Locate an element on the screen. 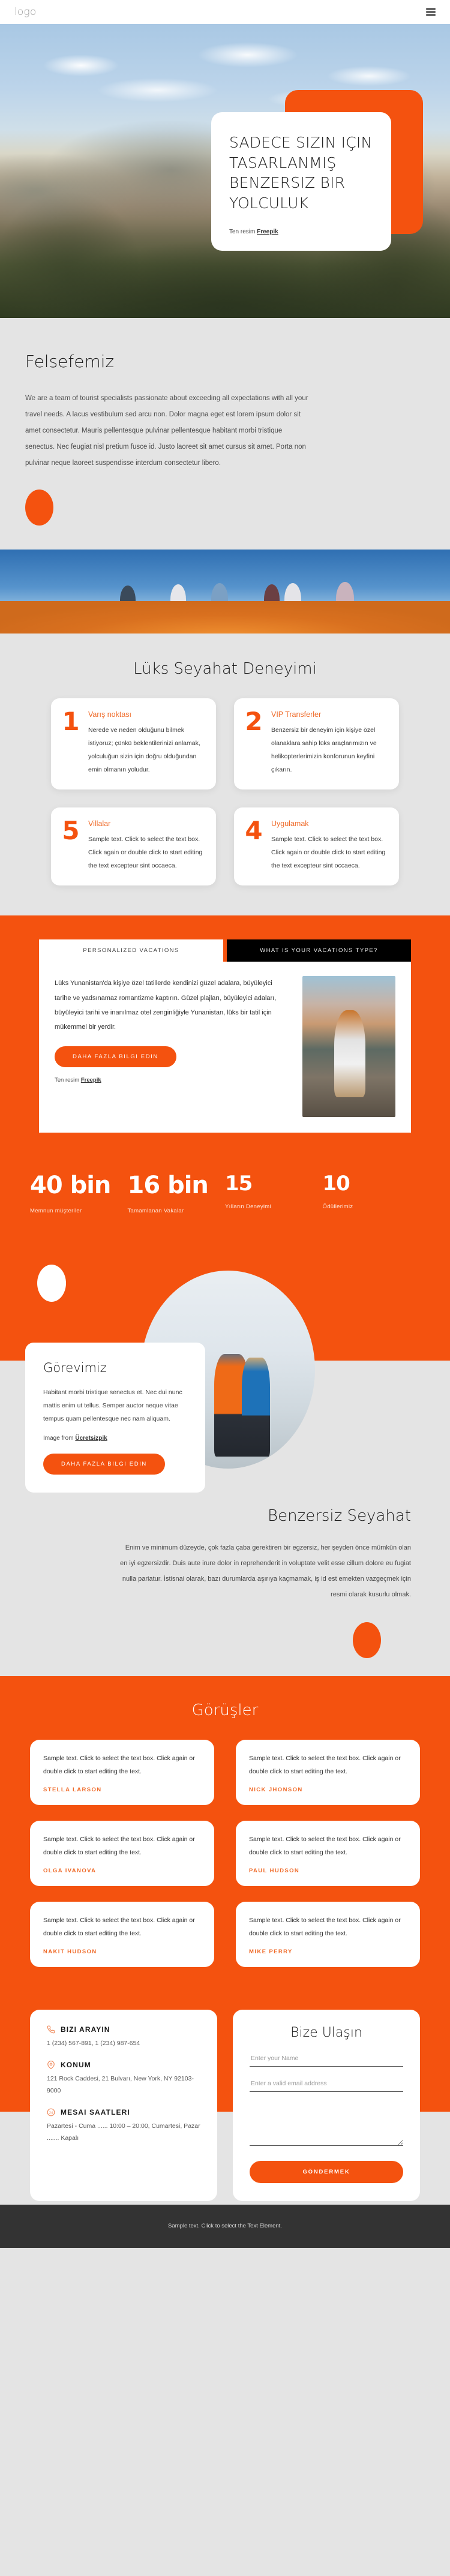 The height and width of the screenshot is (2576, 450). stat-label: Yılların Deneyimi is located at coordinates (248, 1207).